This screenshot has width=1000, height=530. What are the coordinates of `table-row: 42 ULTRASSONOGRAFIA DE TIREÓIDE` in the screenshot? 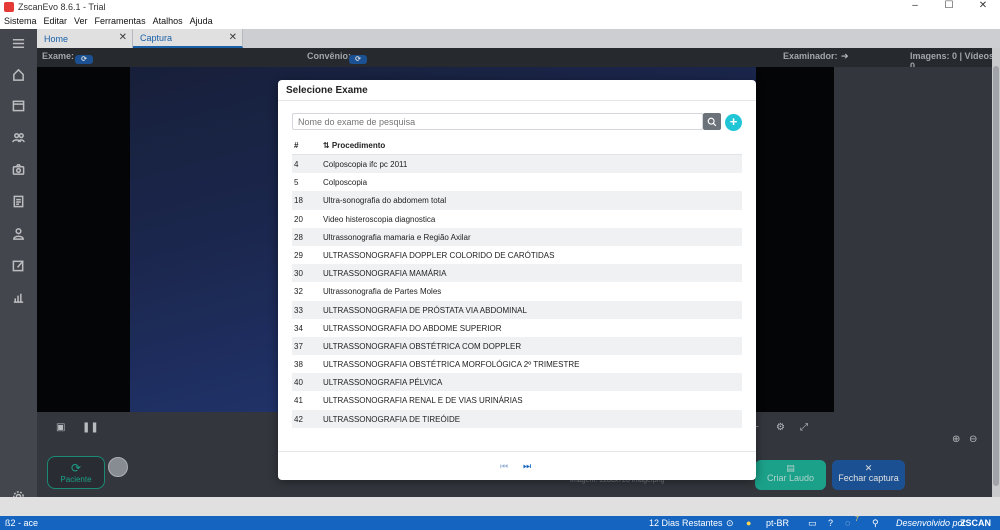 It's located at (517, 418).